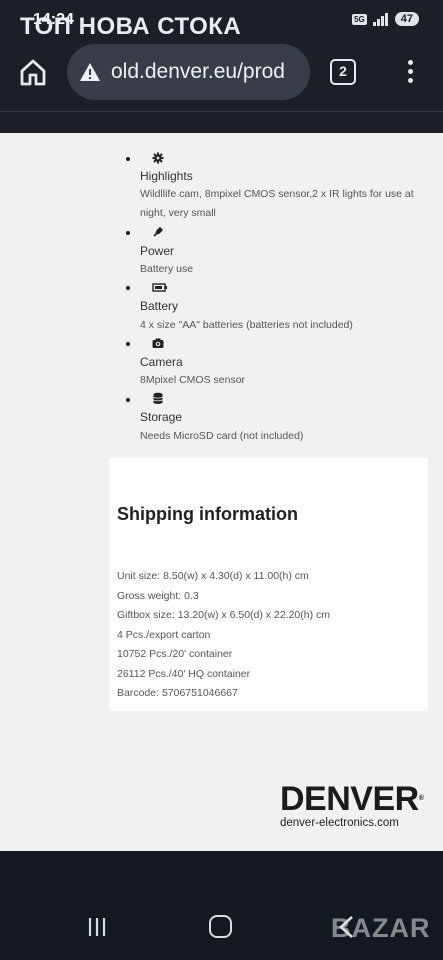  I want to click on spec-desc: Needs MicroSD card (not included), so click(222, 436).